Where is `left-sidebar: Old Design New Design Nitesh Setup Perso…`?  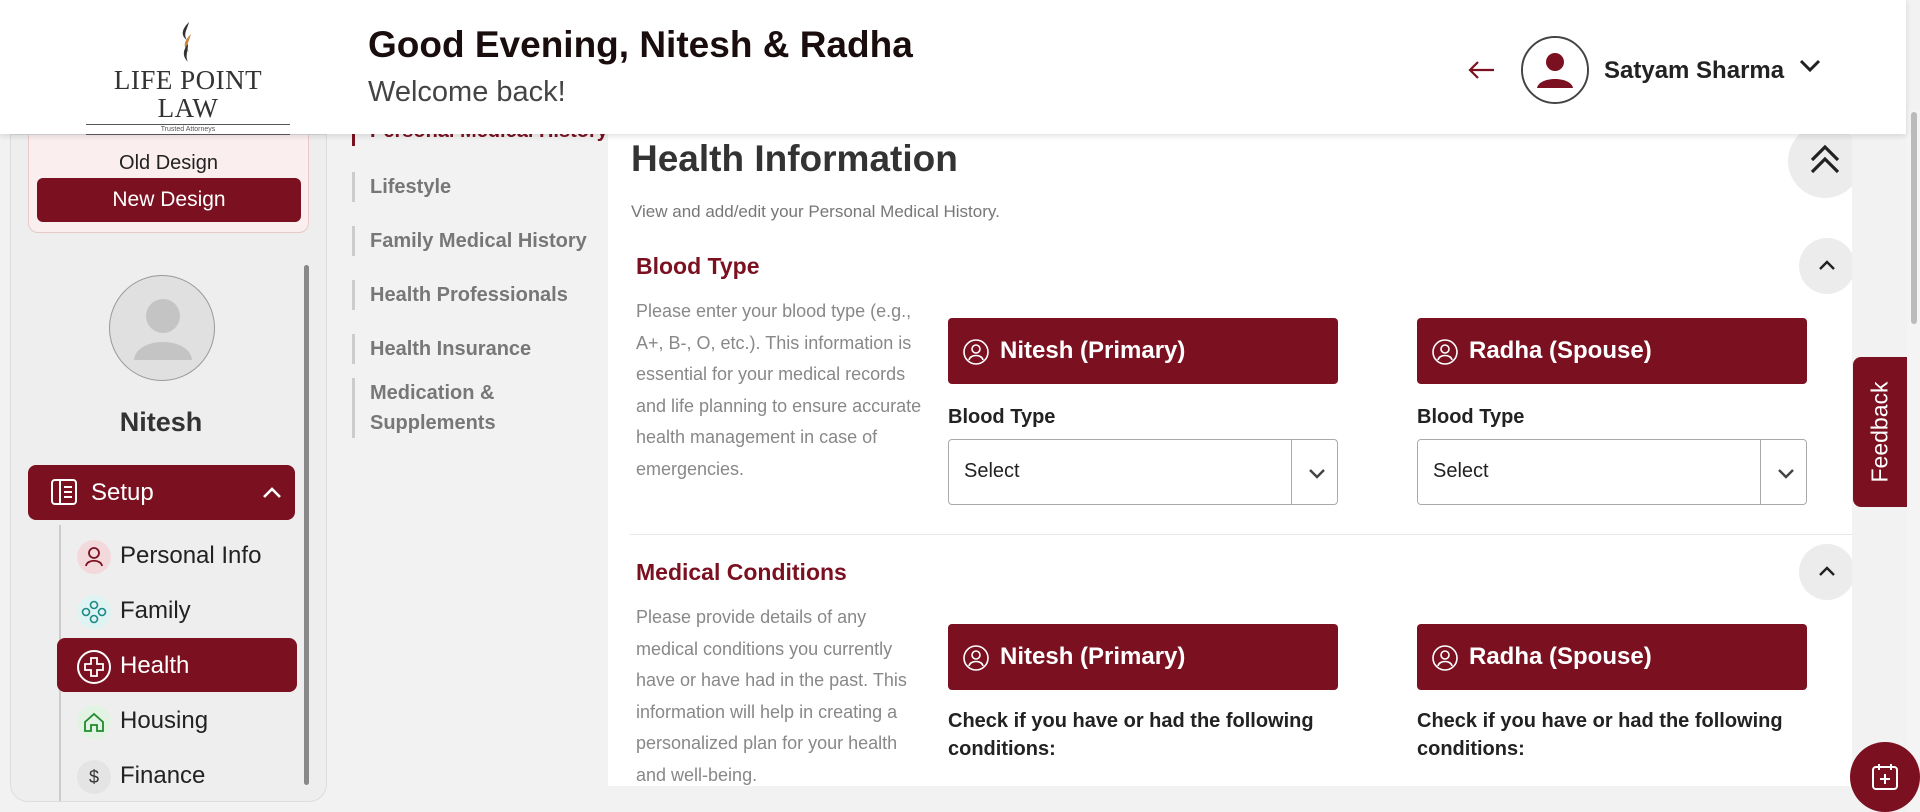 left-sidebar: Old Design New Design Nitesh Setup Perso… is located at coordinates (168, 468).